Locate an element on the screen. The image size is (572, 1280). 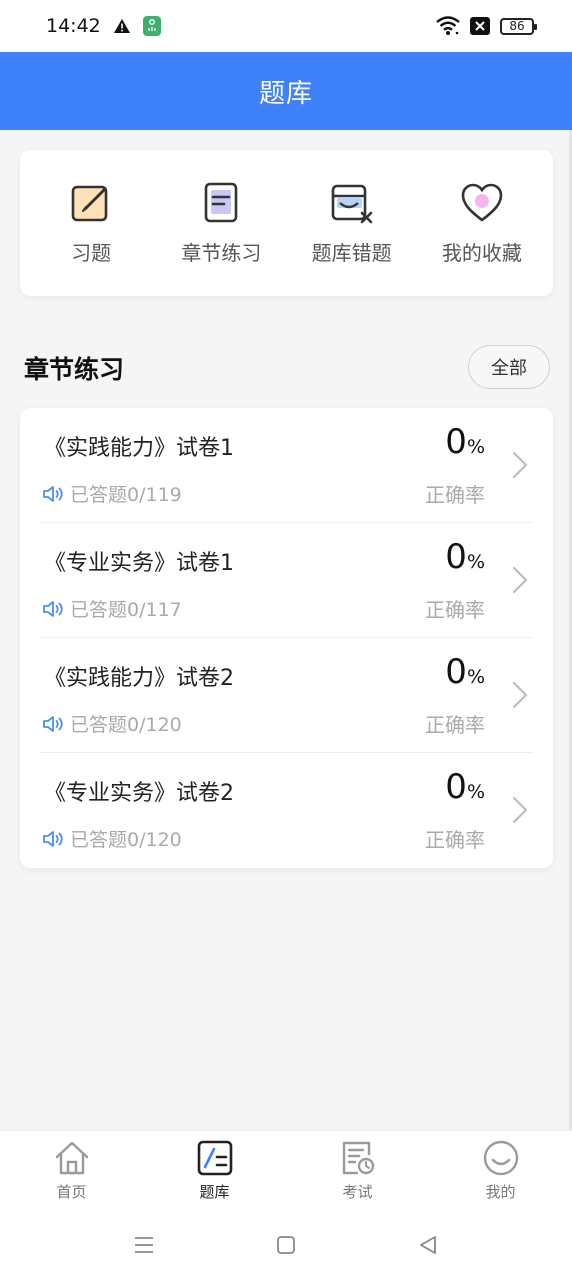
section-title: 章节练习 is located at coordinates (74, 369).